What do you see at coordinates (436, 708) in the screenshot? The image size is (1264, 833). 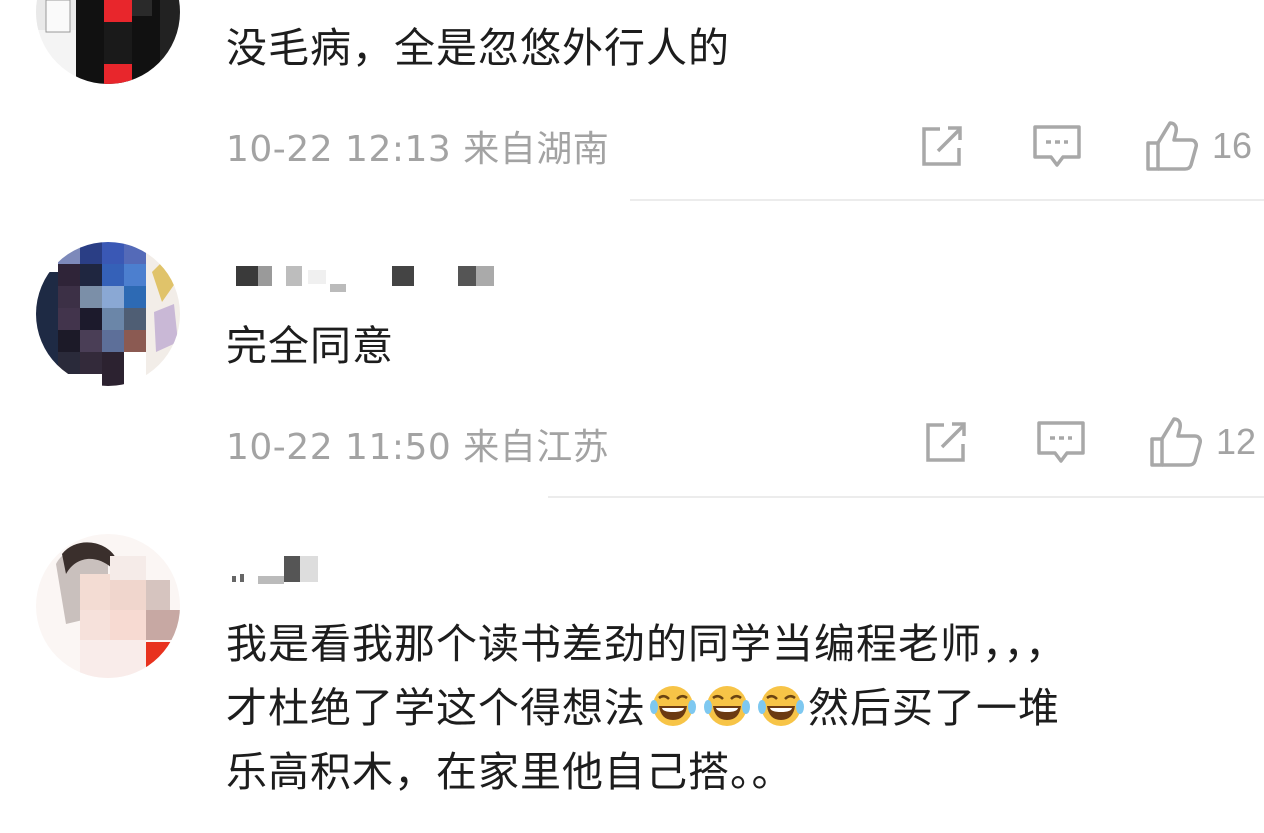 I see `comment-text-line-2a: 才杜绝了学这个得想法` at bounding box center [436, 708].